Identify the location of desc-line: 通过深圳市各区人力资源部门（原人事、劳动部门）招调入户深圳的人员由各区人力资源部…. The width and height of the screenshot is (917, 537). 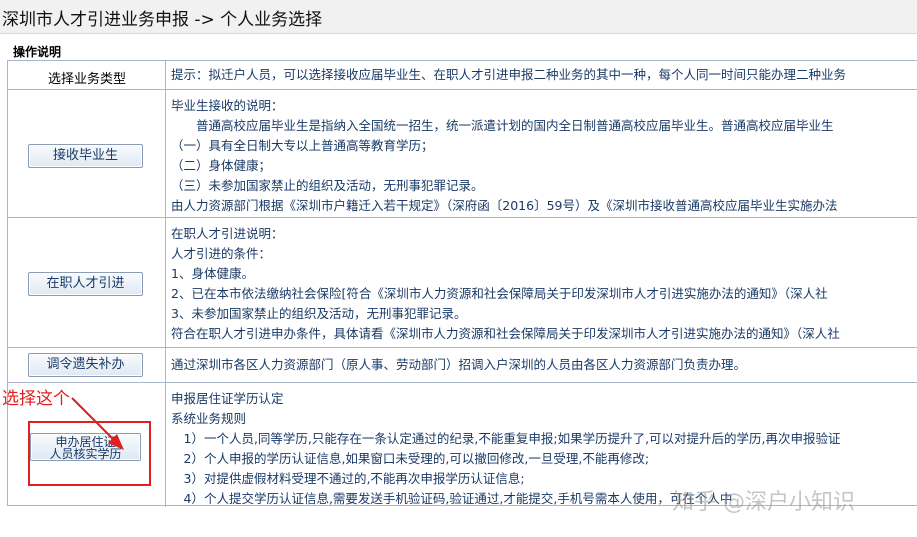
(459, 364).